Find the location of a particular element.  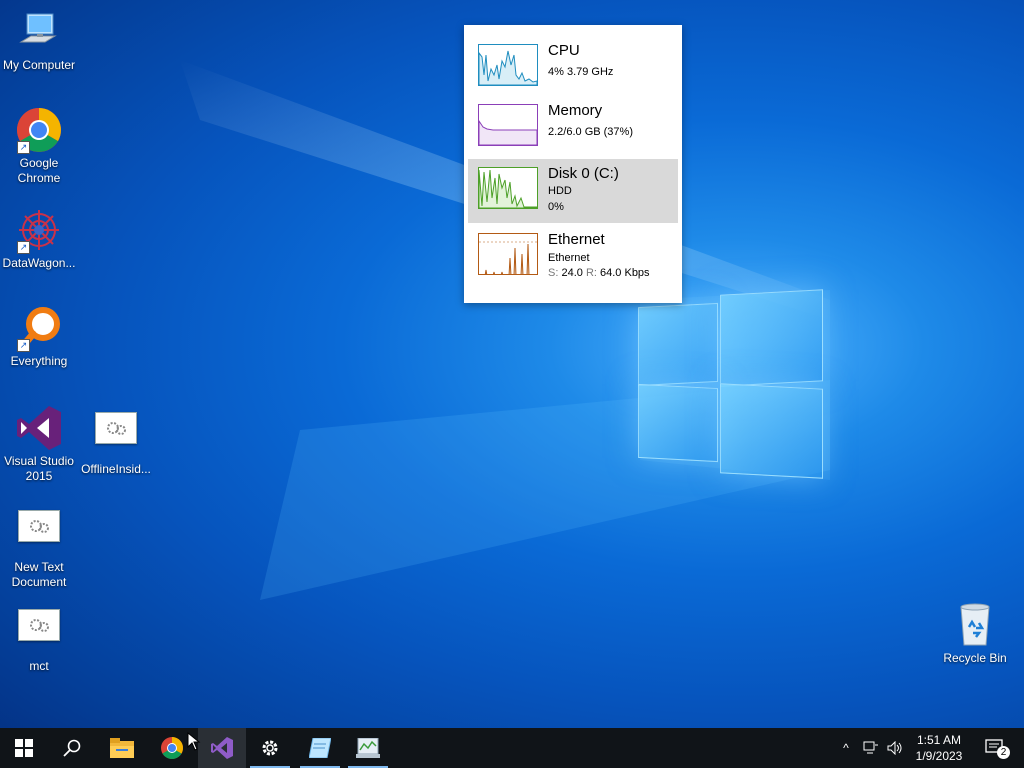

ethernet-graph is located at coordinates (508, 254).